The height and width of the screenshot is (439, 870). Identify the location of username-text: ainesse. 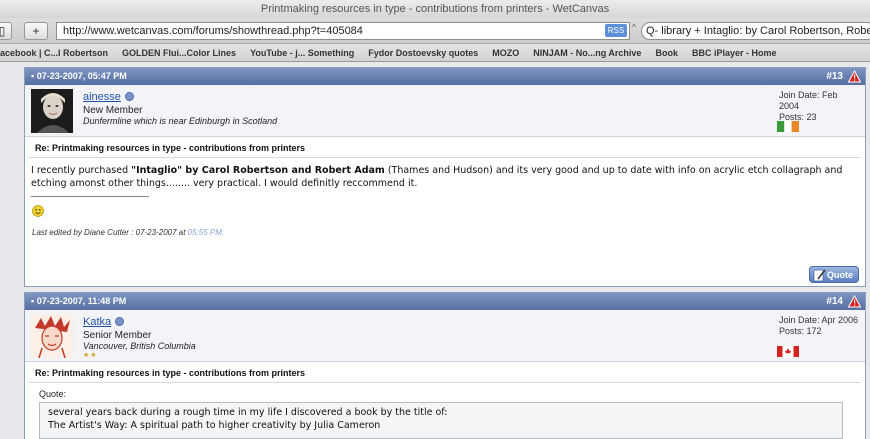
(102, 97).